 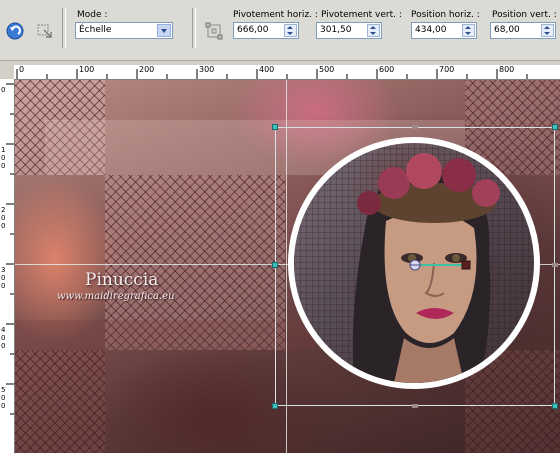 What do you see at coordinates (361, 15) in the screenshot?
I see `pivot-vert-label: Pivotement vert. :` at bounding box center [361, 15].